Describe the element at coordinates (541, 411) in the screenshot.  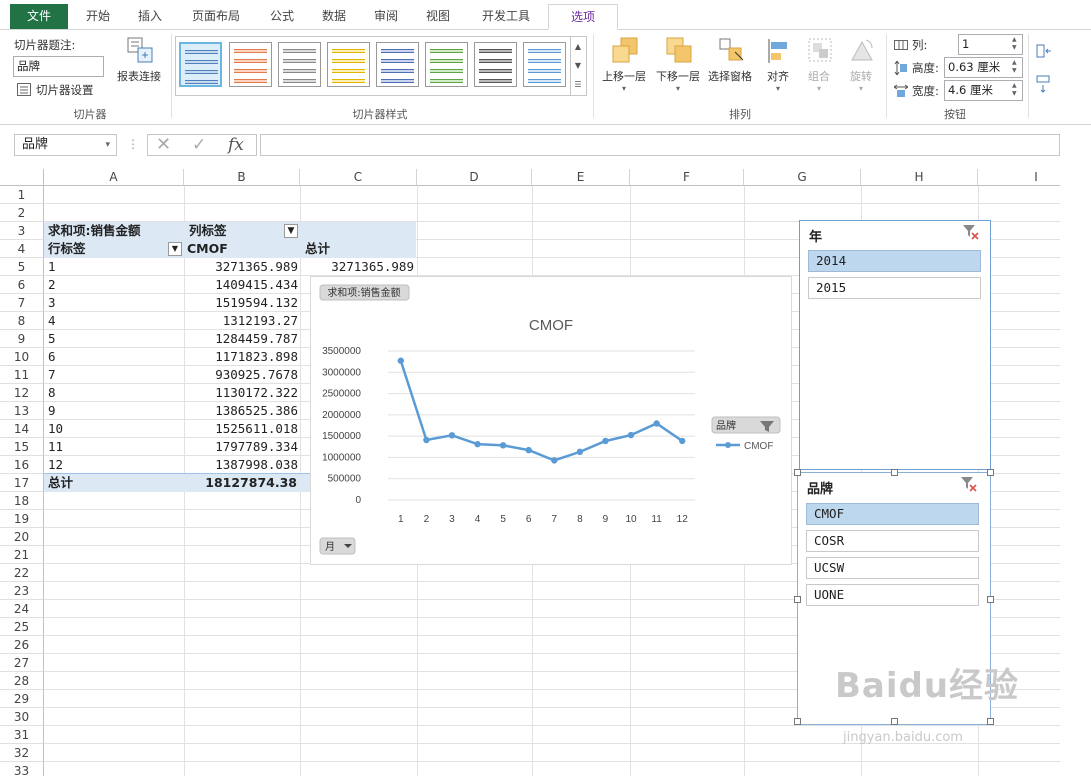
I see `series-line` at that location.